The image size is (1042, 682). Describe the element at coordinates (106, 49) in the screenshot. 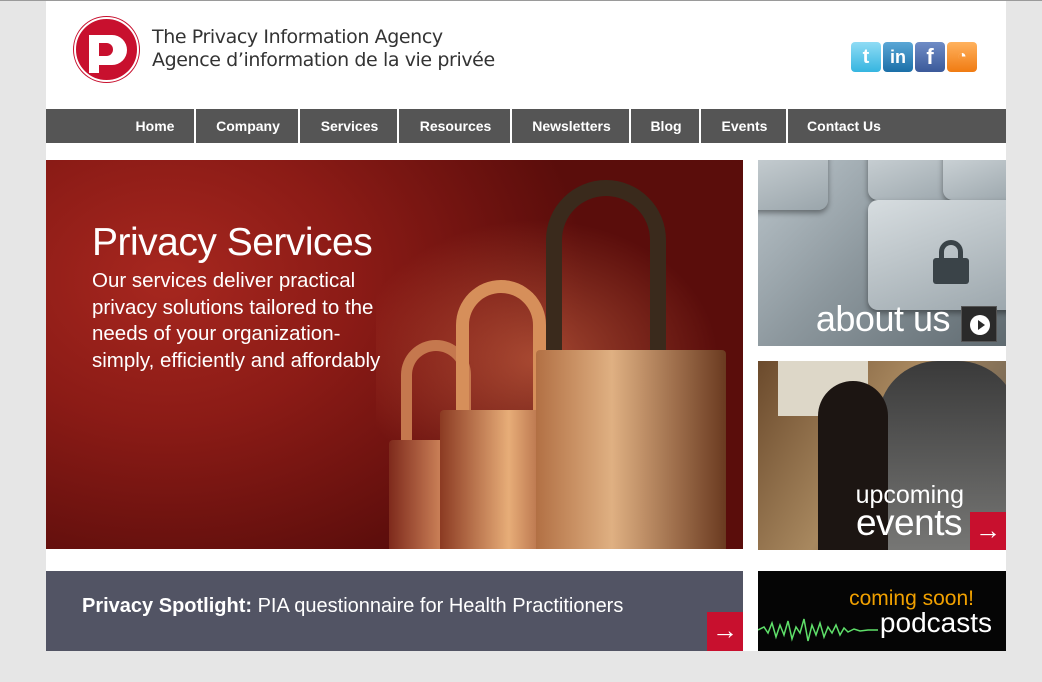

I see `pia-logo-icon` at that location.